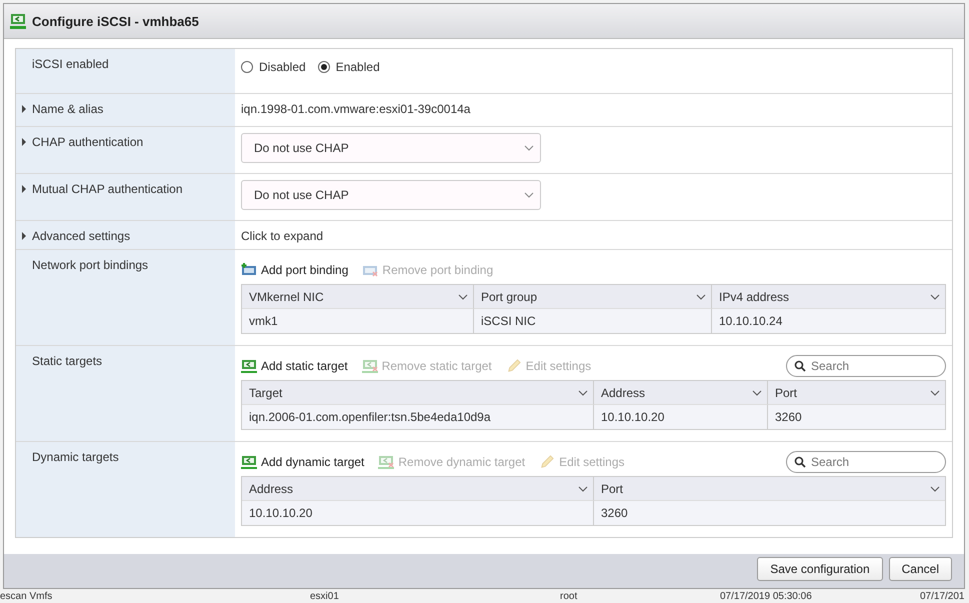 The height and width of the screenshot is (603, 969). What do you see at coordinates (249, 270) in the screenshot?
I see `network-card-add-icon` at bounding box center [249, 270].